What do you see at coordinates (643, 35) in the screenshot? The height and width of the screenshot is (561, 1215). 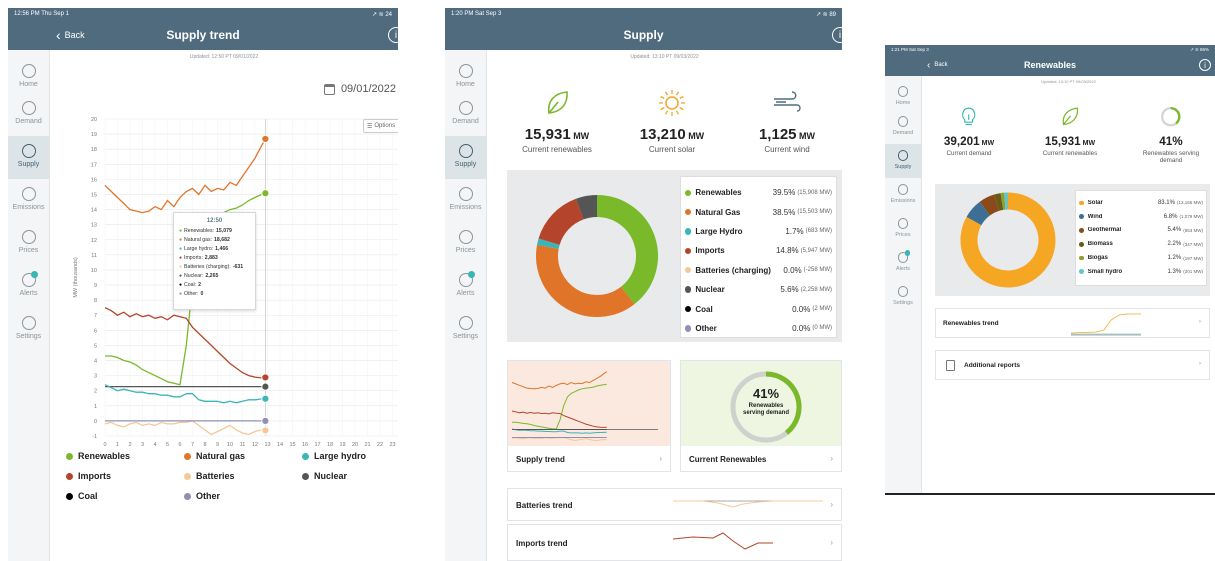 I see `nav-bar: Supply i` at bounding box center [643, 35].